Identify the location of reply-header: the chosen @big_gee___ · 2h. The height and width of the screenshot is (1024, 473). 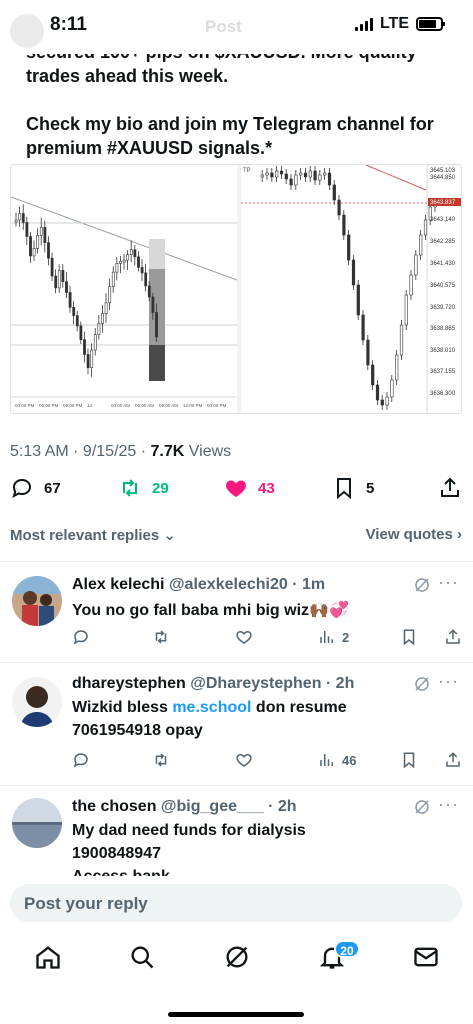
(184, 807).